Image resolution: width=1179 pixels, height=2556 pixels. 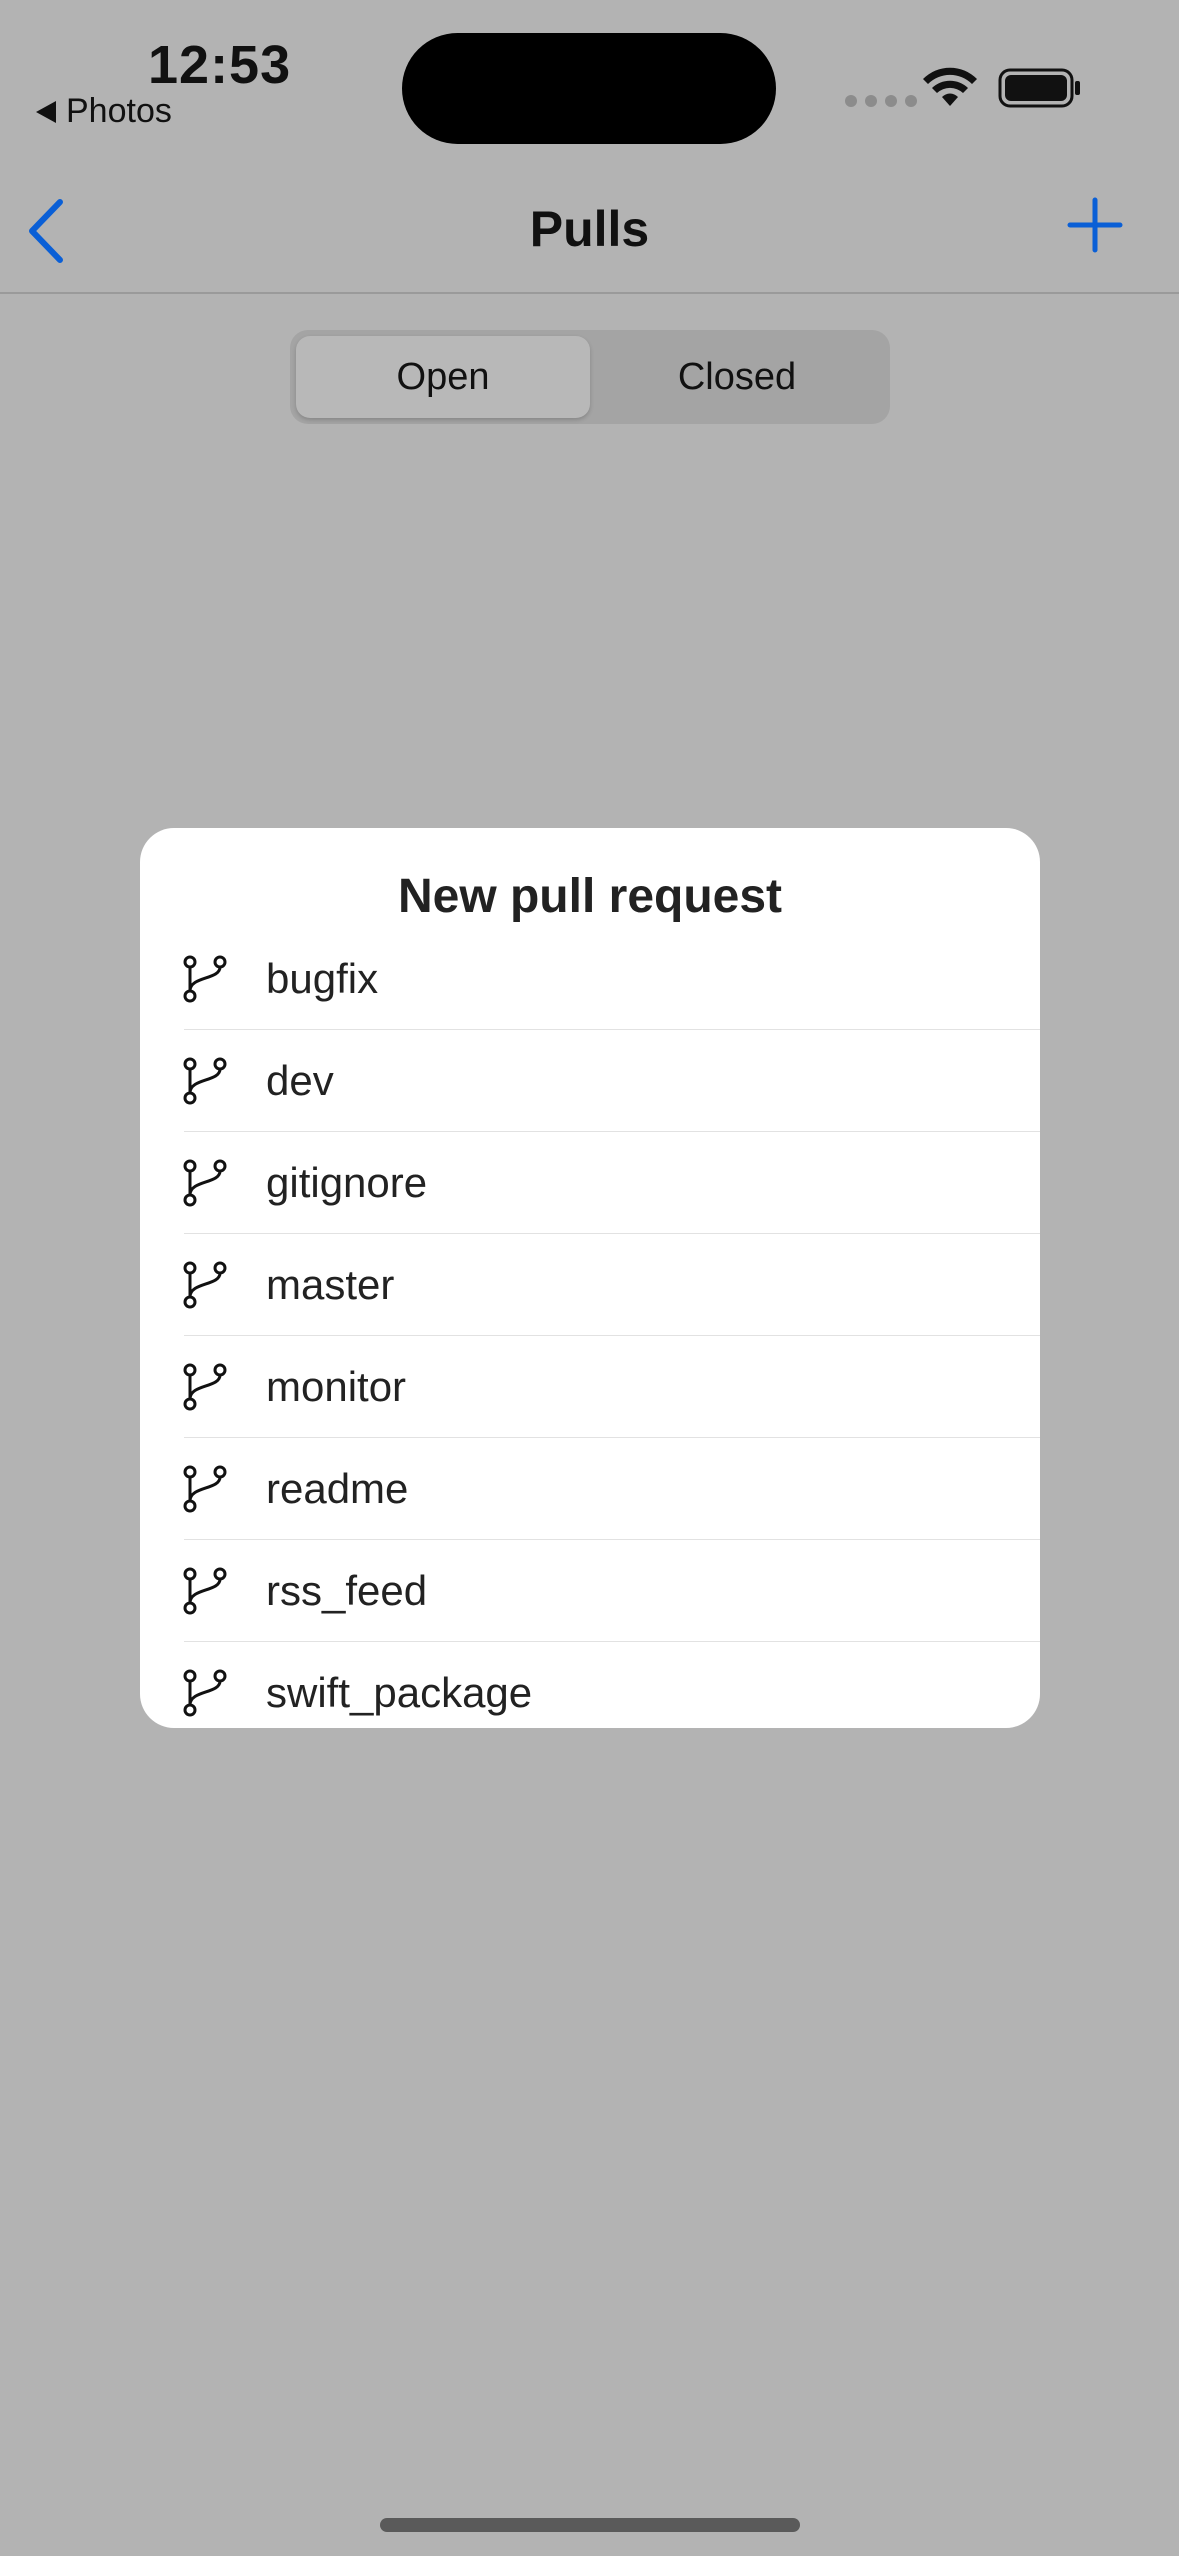 What do you see at coordinates (590, 1183) in the screenshot?
I see `branch-item-gitignore: gitignore` at bounding box center [590, 1183].